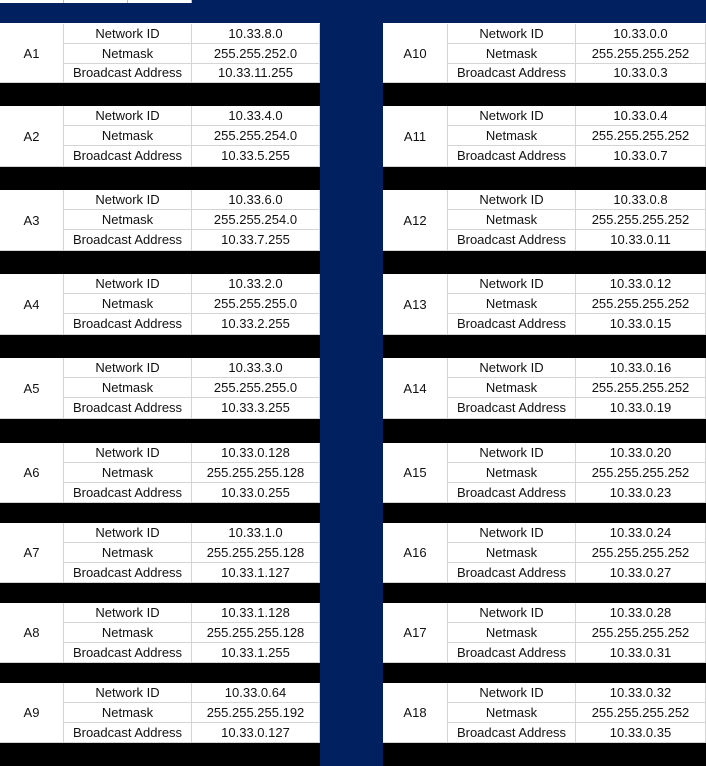  What do you see at coordinates (32, 473) in the screenshot?
I see `subnet-id-cell: A6` at bounding box center [32, 473].